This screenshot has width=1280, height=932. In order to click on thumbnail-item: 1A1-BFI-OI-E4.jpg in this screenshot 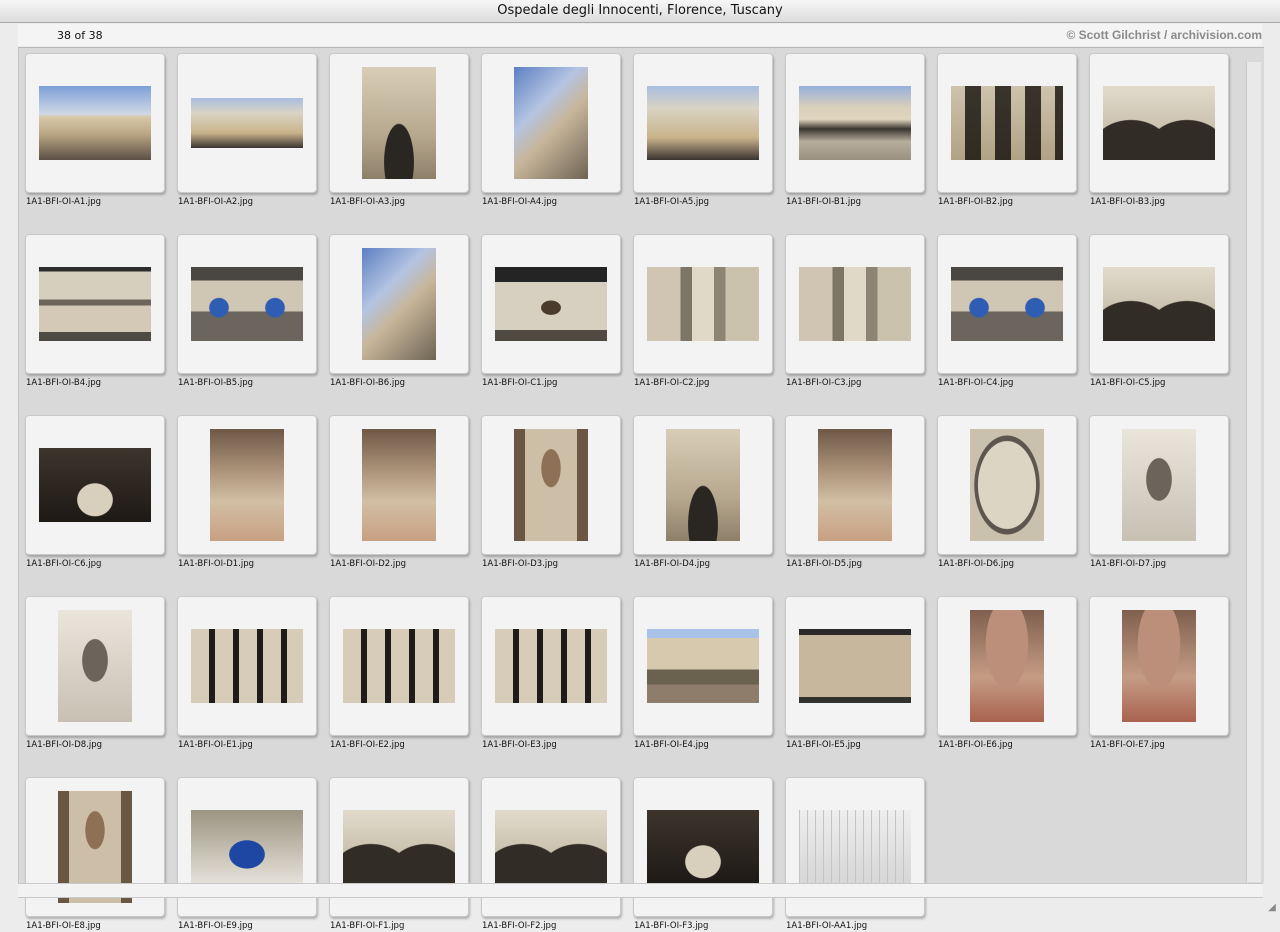, I will do `click(703, 673)`.